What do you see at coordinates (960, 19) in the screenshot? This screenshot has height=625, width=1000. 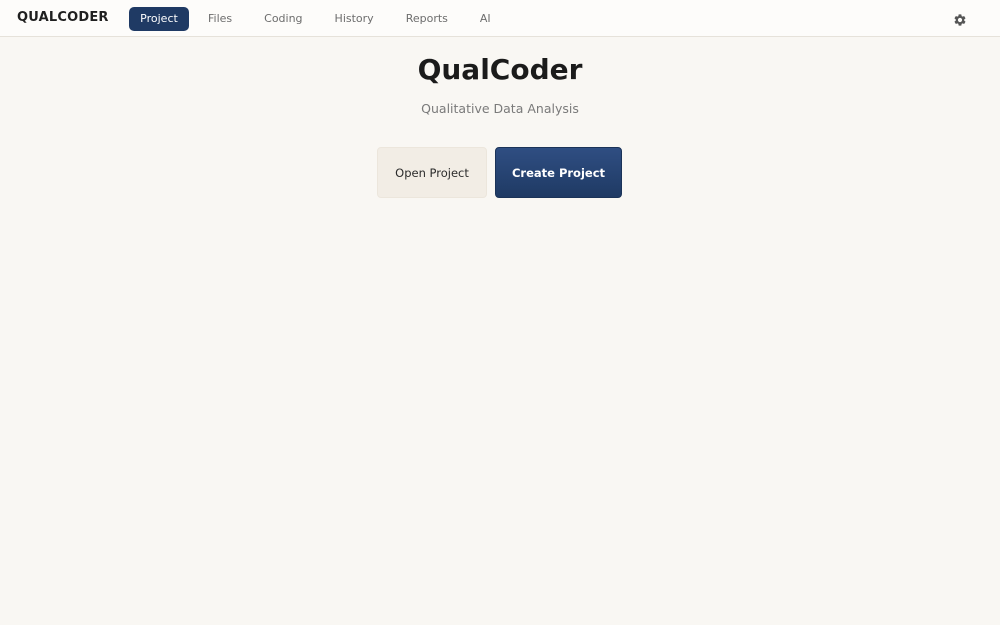 I see `gear-icon` at bounding box center [960, 19].